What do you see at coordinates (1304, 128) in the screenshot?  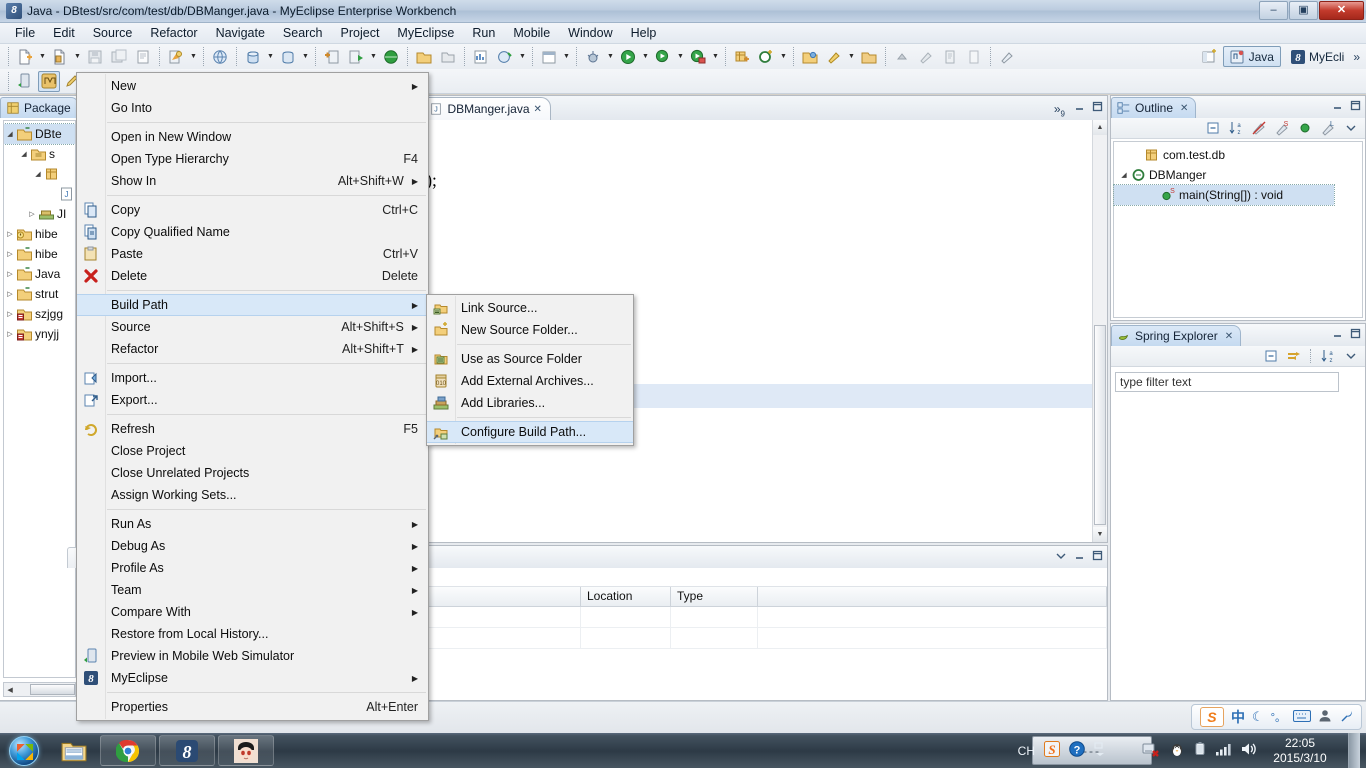 I see `hide-nonpublic-icon` at bounding box center [1304, 128].